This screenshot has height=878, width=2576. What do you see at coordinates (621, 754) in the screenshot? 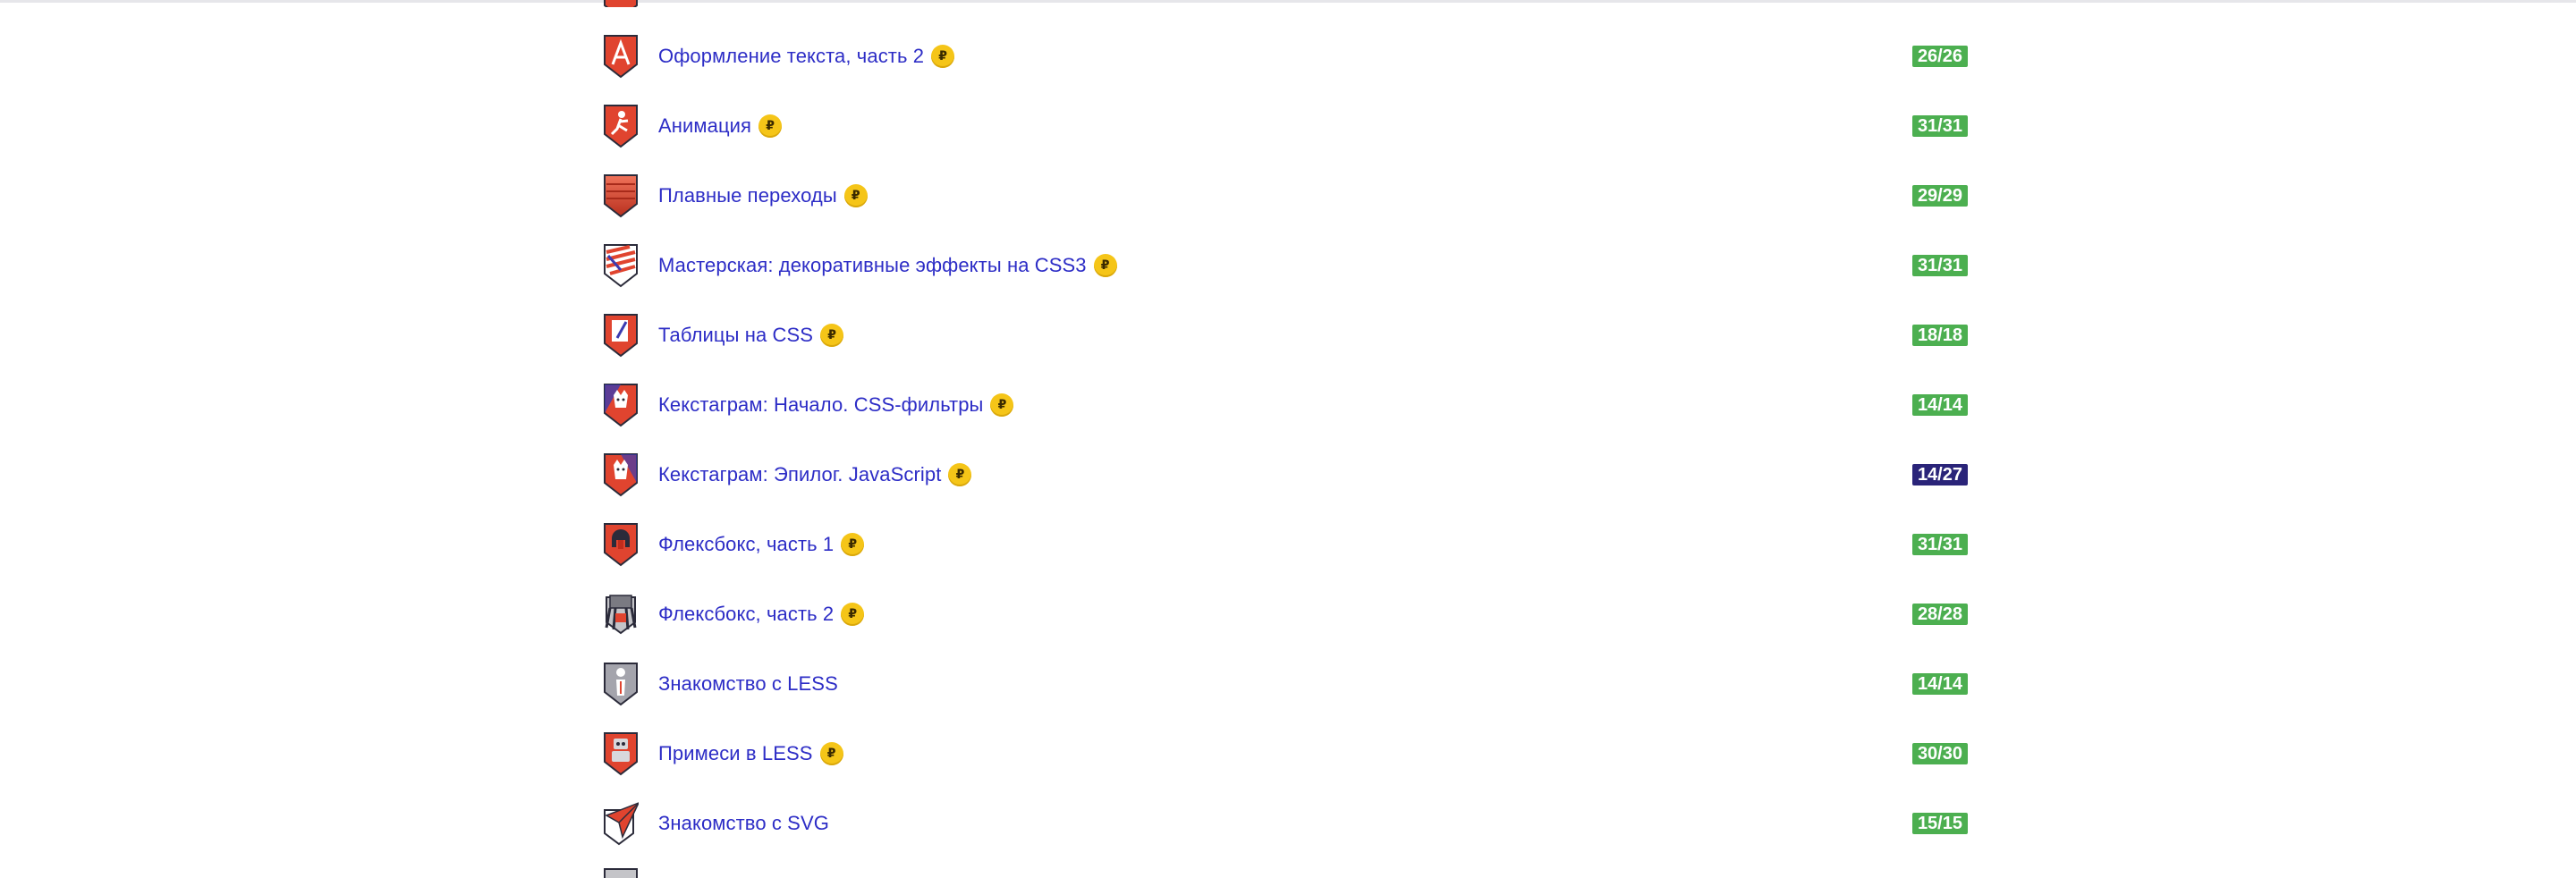
I see `robot-mixin-icon` at bounding box center [621, 754].